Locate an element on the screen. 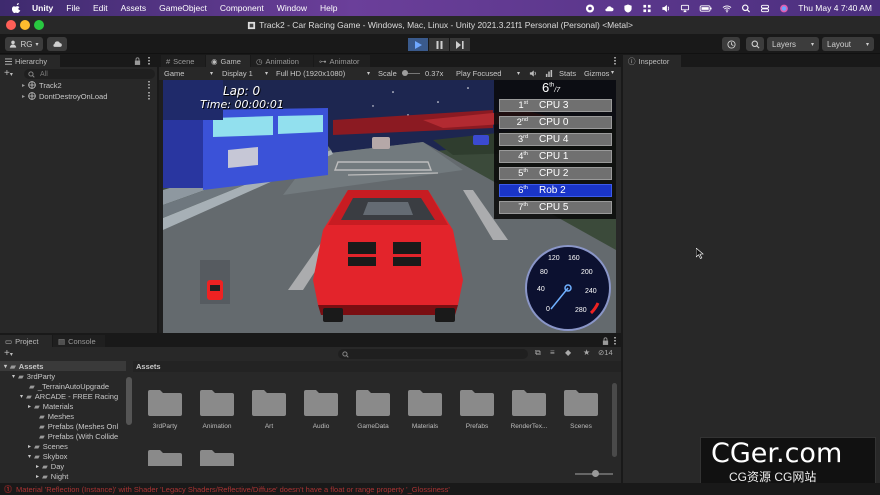  menu-gameobject: GameObject is located at coordinates (183, 8).